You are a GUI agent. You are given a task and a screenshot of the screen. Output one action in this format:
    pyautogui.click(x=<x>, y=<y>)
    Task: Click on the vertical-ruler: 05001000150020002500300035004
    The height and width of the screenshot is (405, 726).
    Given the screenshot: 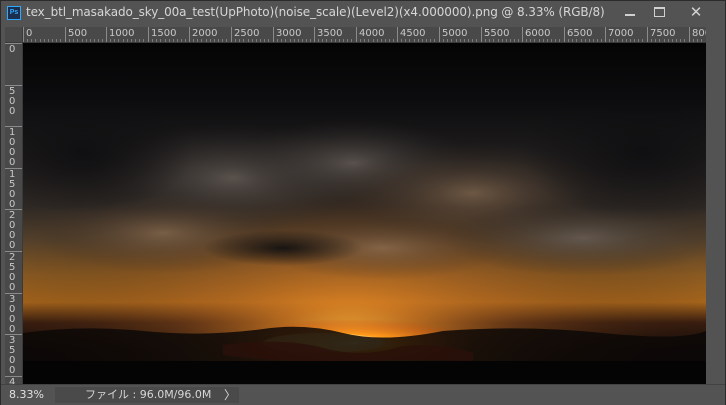 What is the action you would take?
    pyautogui.click(x=14, y=213)
    